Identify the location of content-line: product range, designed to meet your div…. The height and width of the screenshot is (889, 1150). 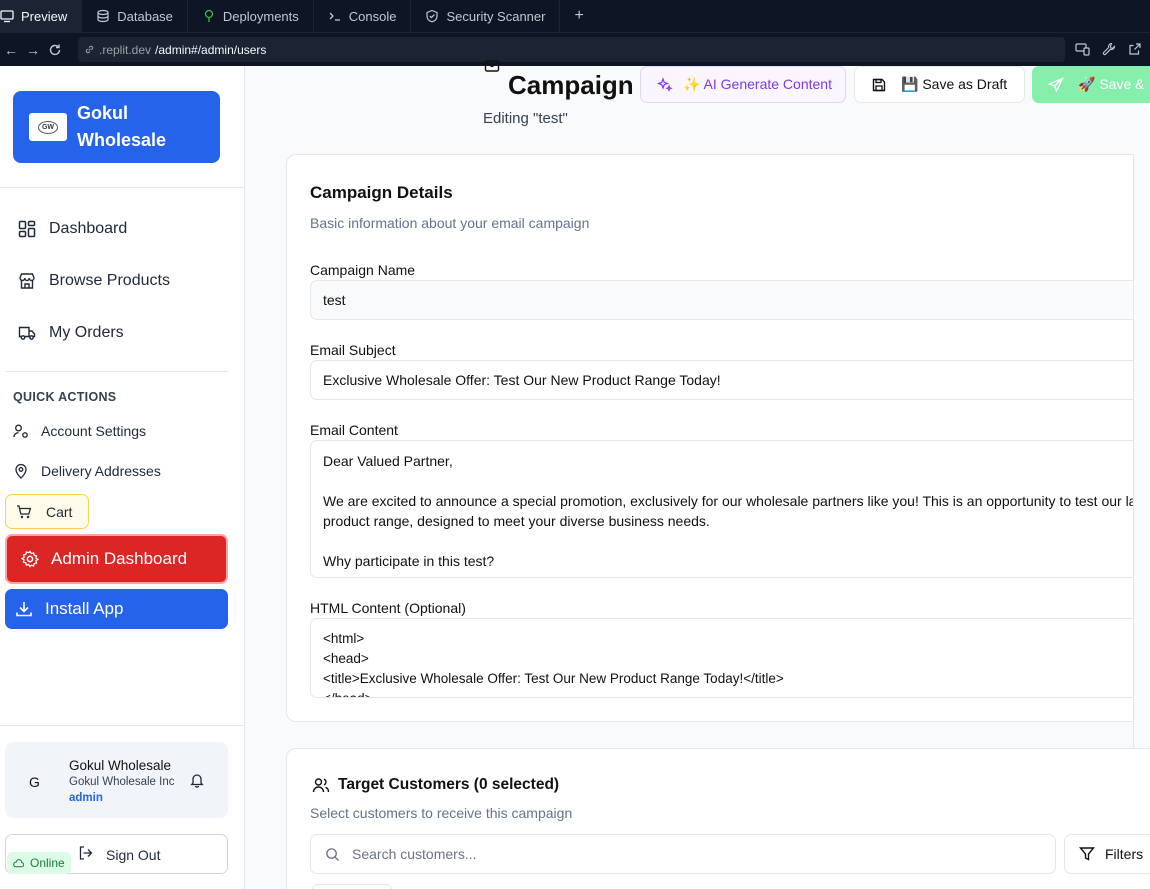
(516, 521).